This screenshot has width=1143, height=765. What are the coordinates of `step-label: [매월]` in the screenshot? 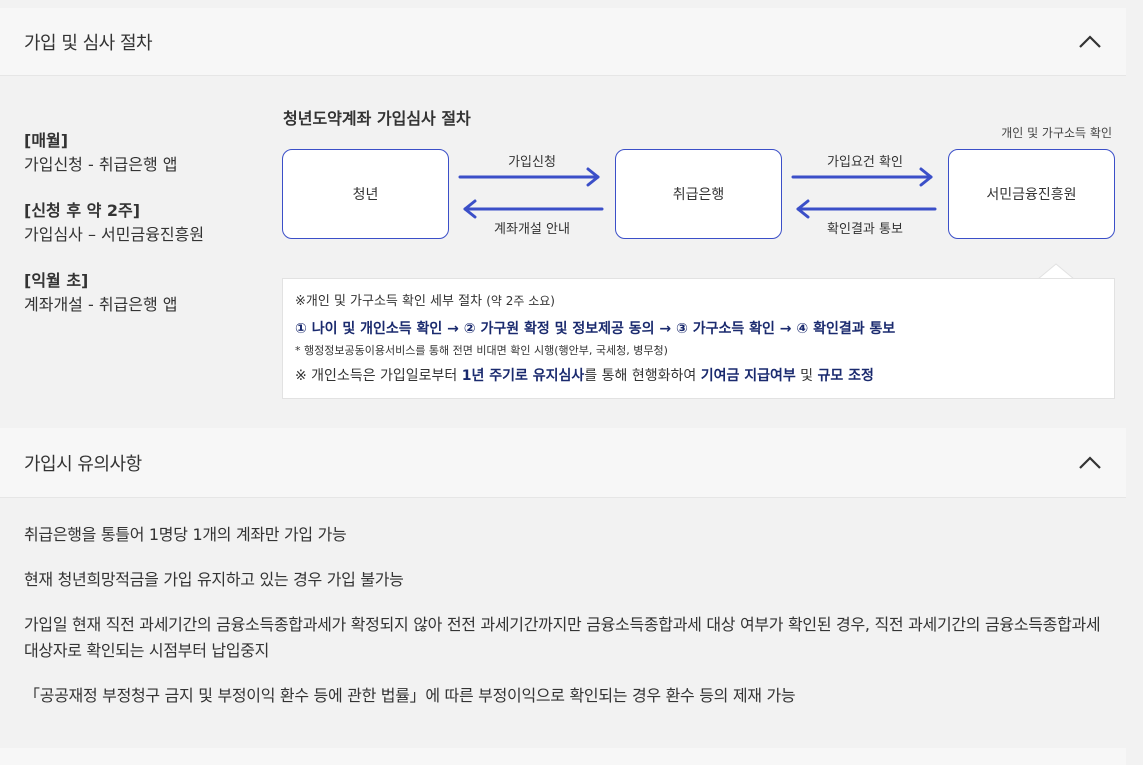 It's located at (46, 140).